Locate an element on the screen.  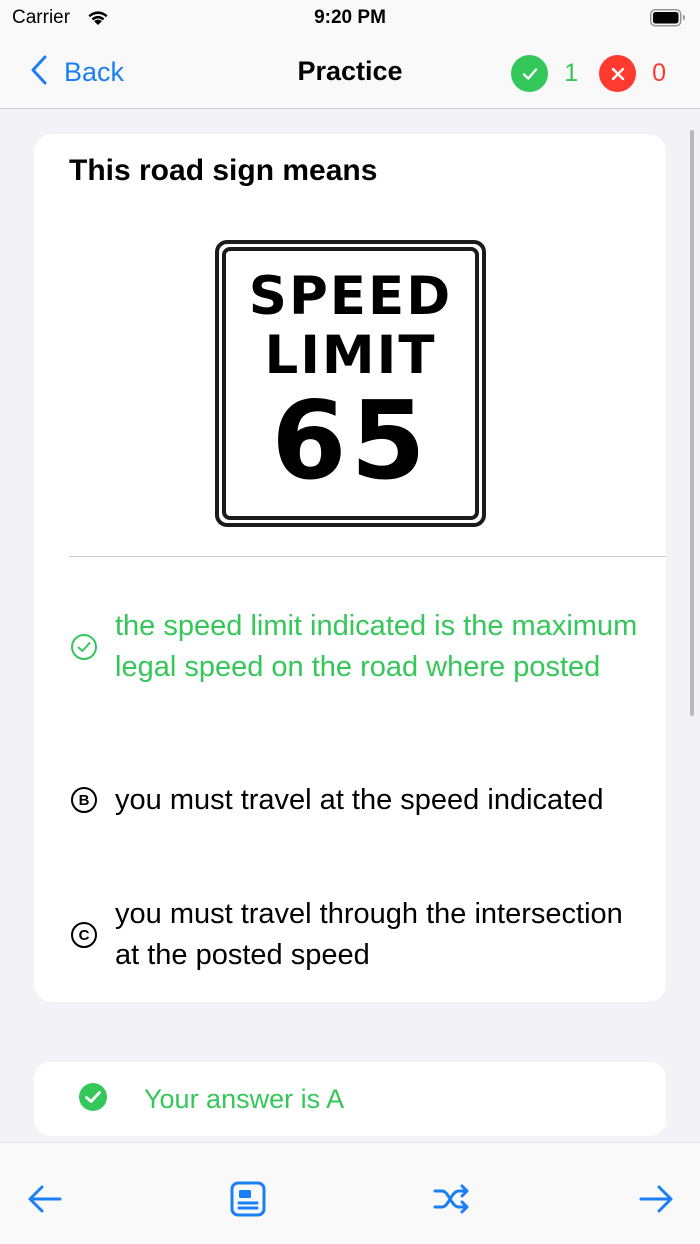
road-sign-image: SPEED LIMIT 65 is located at coordinates (350, 383).